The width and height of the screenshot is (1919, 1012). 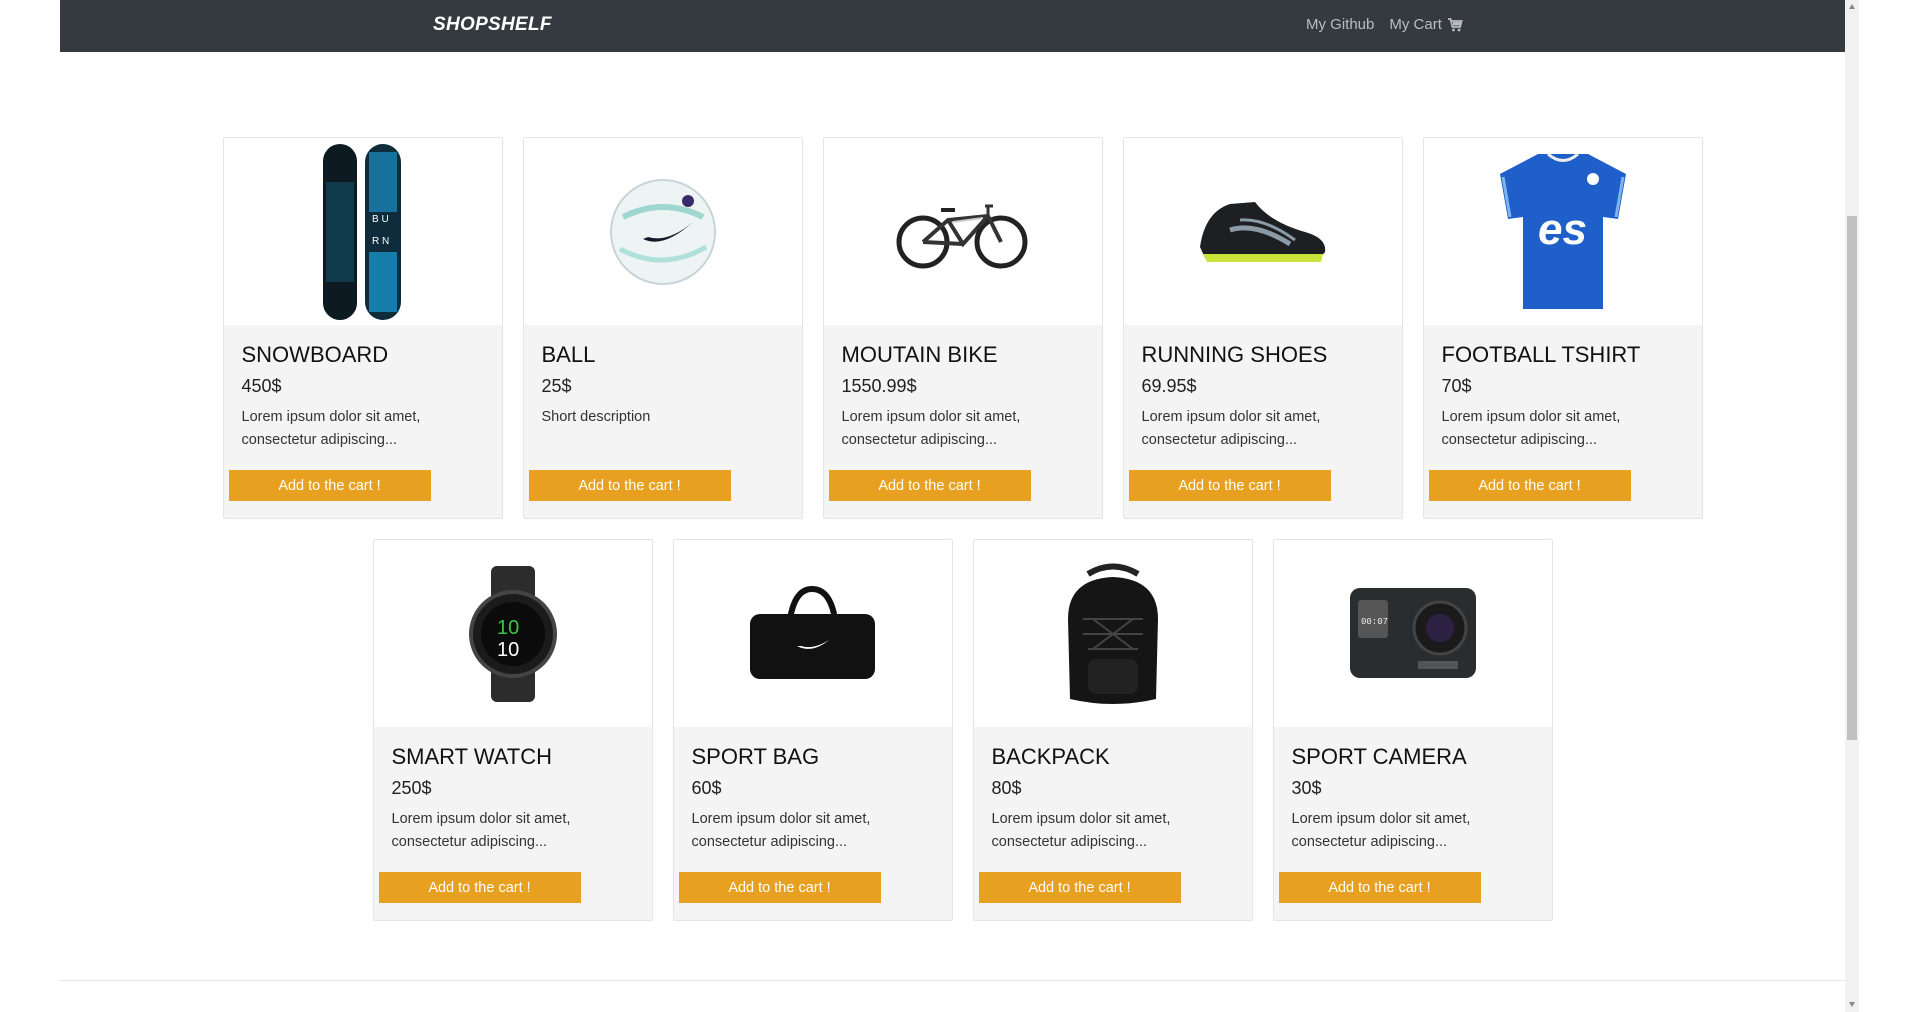 I want to click on snowboard-image: B U R N, so click(x=362, y=231).